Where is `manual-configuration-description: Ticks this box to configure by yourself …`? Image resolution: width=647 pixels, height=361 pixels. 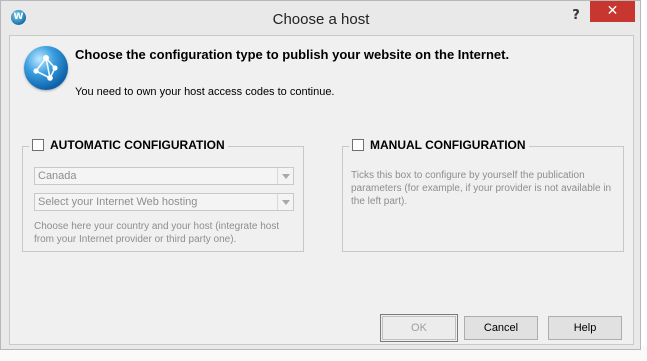
manual-configuration-description: Ticks this box to configure by yourself … is located at coordinates (481, 188).